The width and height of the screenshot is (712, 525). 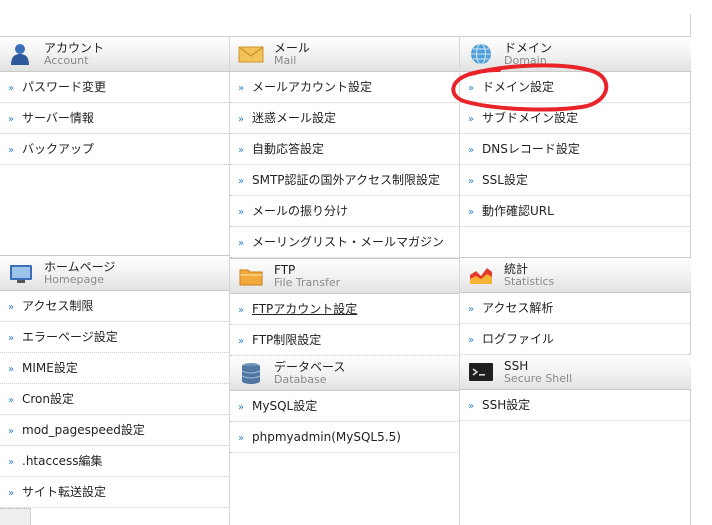 I want to click on section-title: ドメイン, so click(x=528, y=48).